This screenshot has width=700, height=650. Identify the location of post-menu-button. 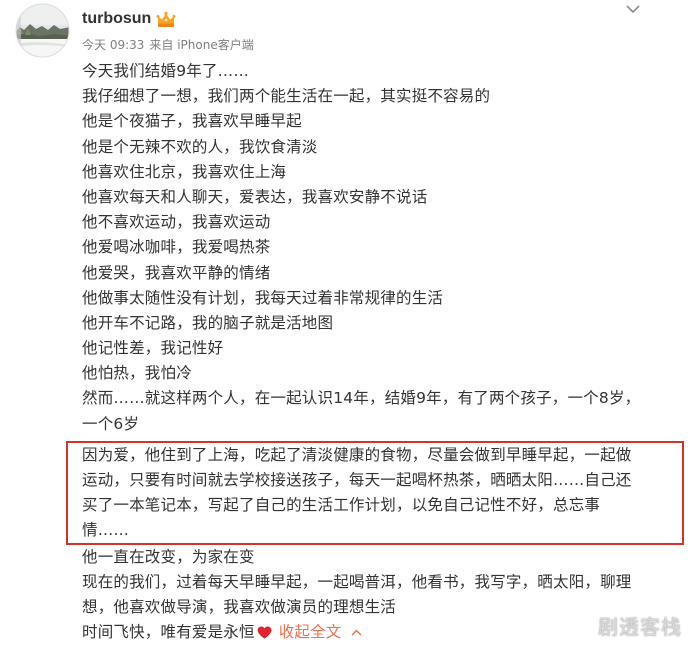
(633, 9).